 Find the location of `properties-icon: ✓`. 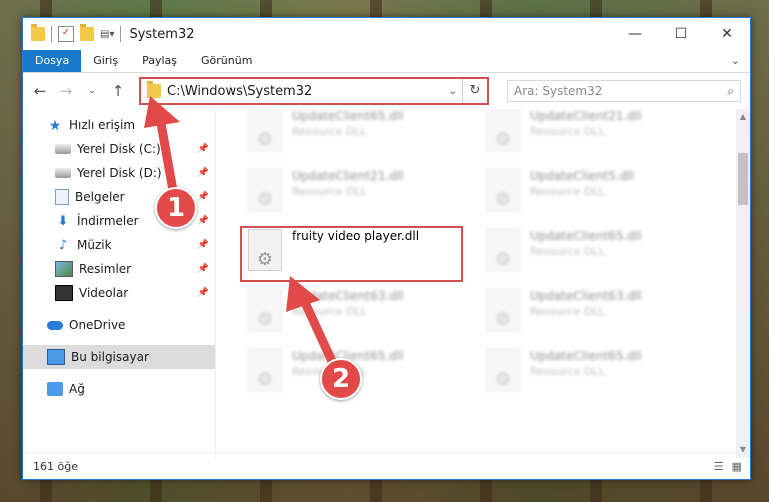

properties-icon: ✓ is located at coordinates (66, 34).